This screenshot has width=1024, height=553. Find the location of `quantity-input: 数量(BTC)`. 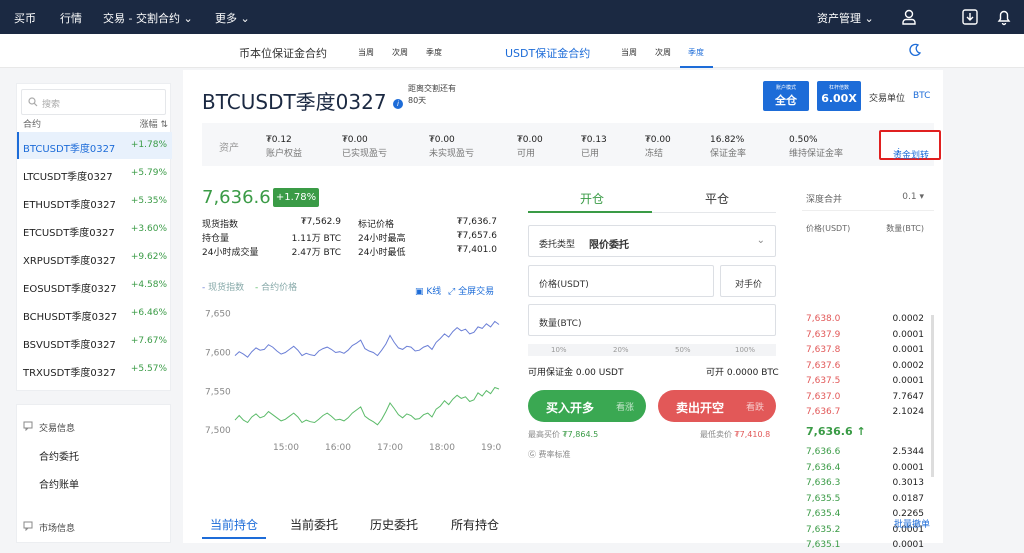

quantity-input: 数量(BTC) is located at coordinates (652, 320).